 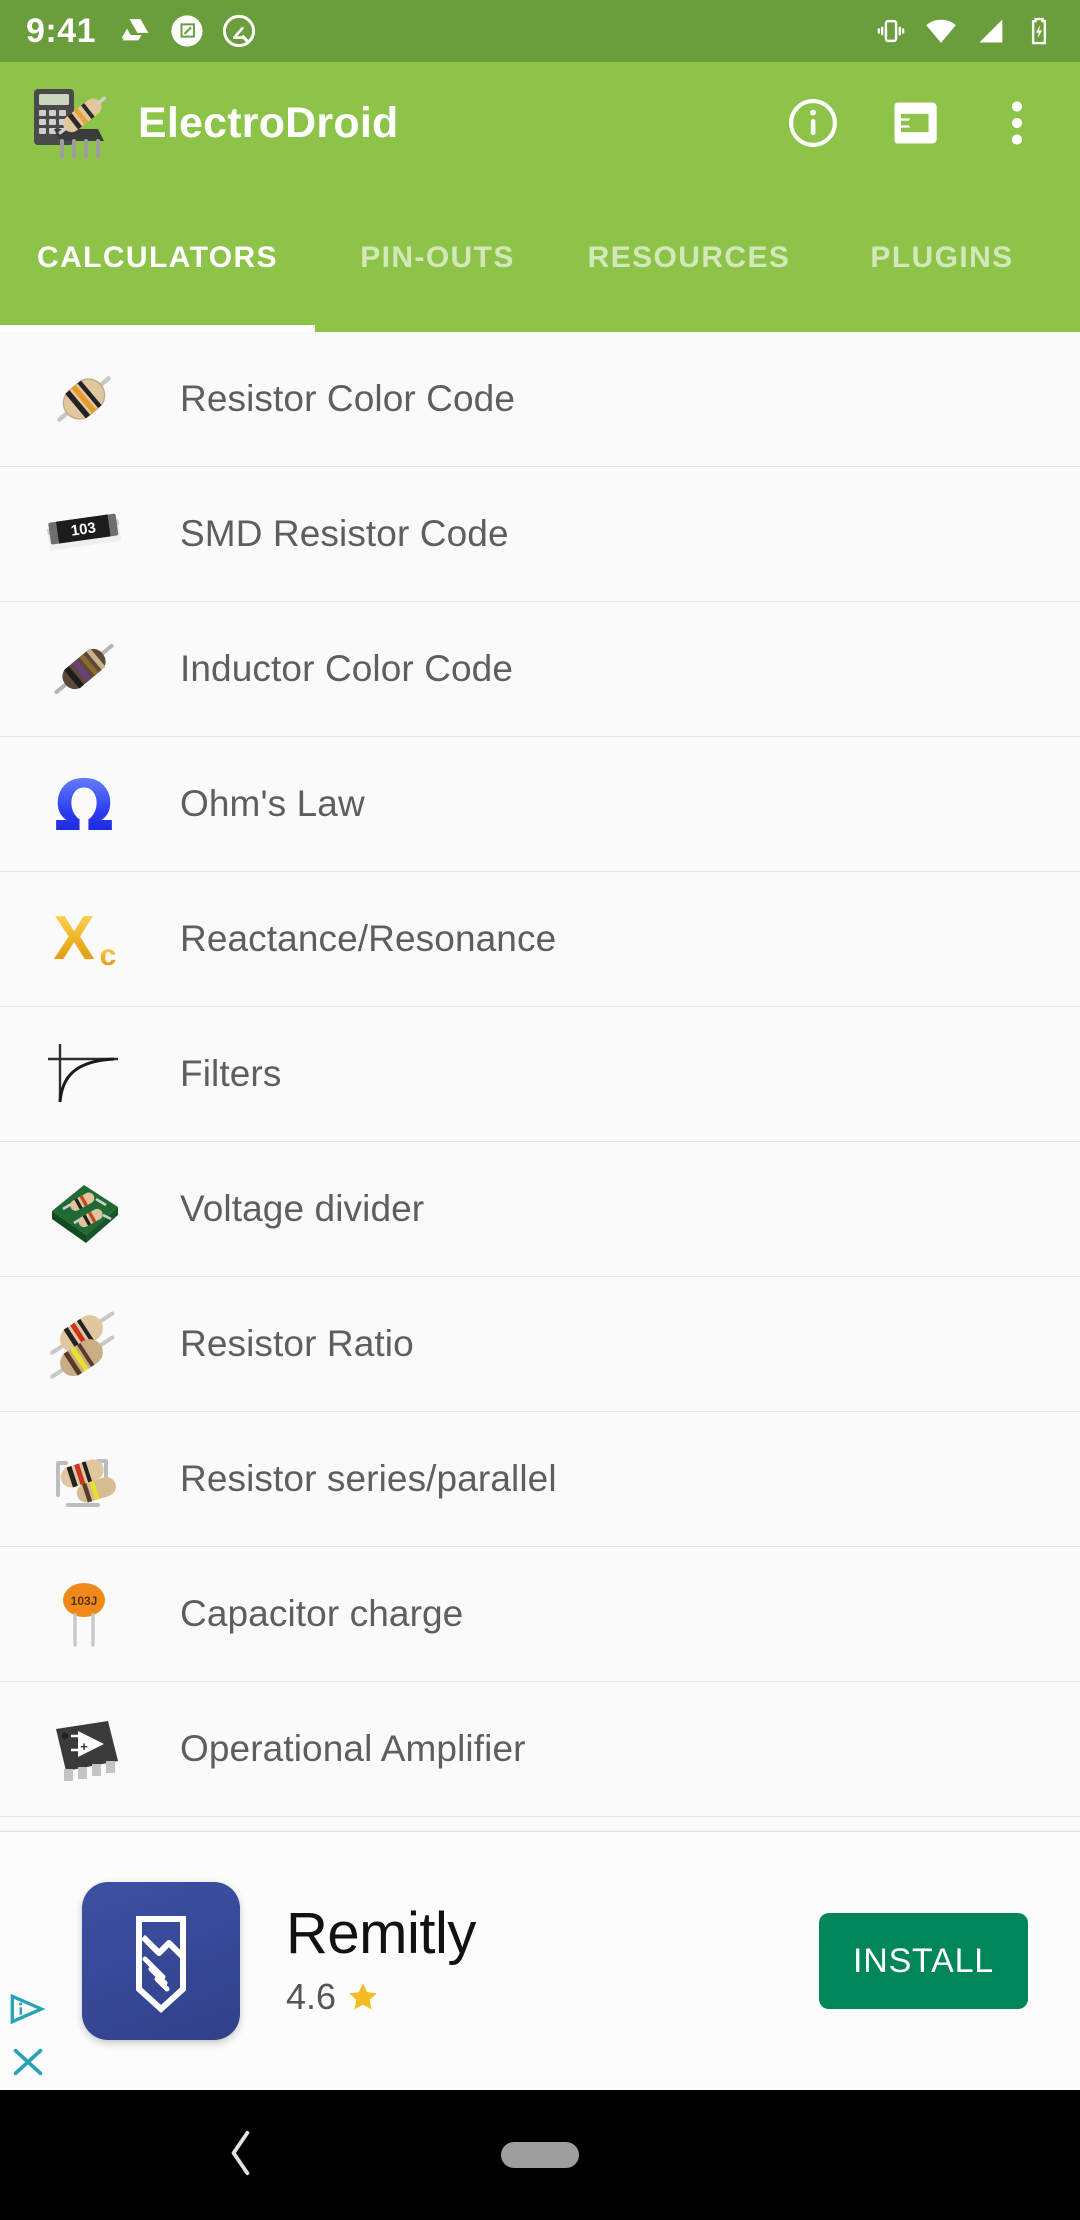 I want to click on page-title: ElectroDroid, so click(x=268, y=122).